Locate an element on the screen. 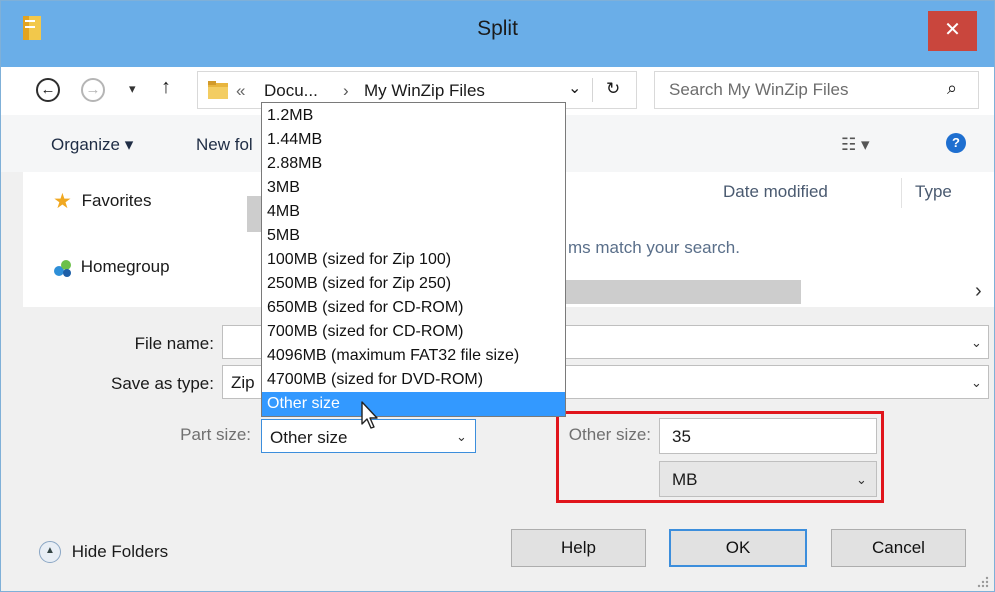  search-box: Search My WinZip Files ⌕ is located at coordinates (816, 90).